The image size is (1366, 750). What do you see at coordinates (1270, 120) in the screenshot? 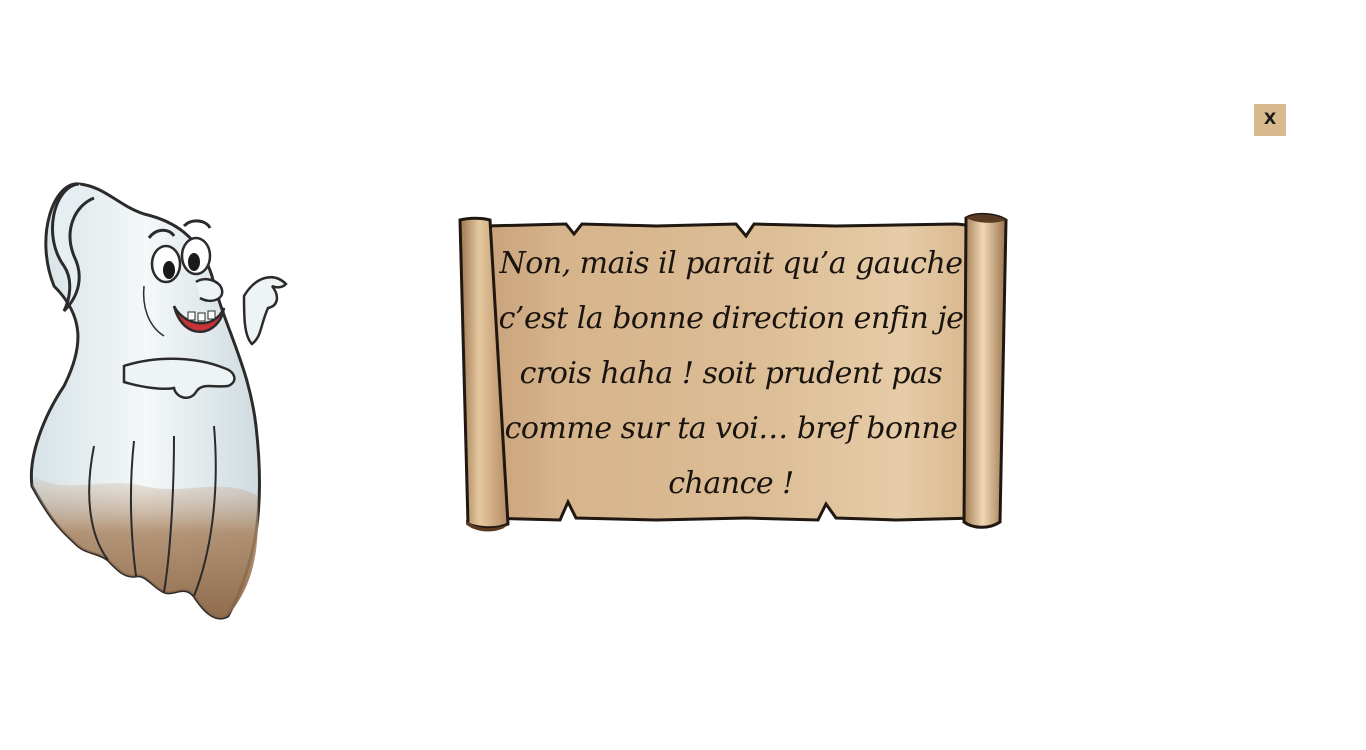
I see `close-button: X` at bounding box center [1270, 120].